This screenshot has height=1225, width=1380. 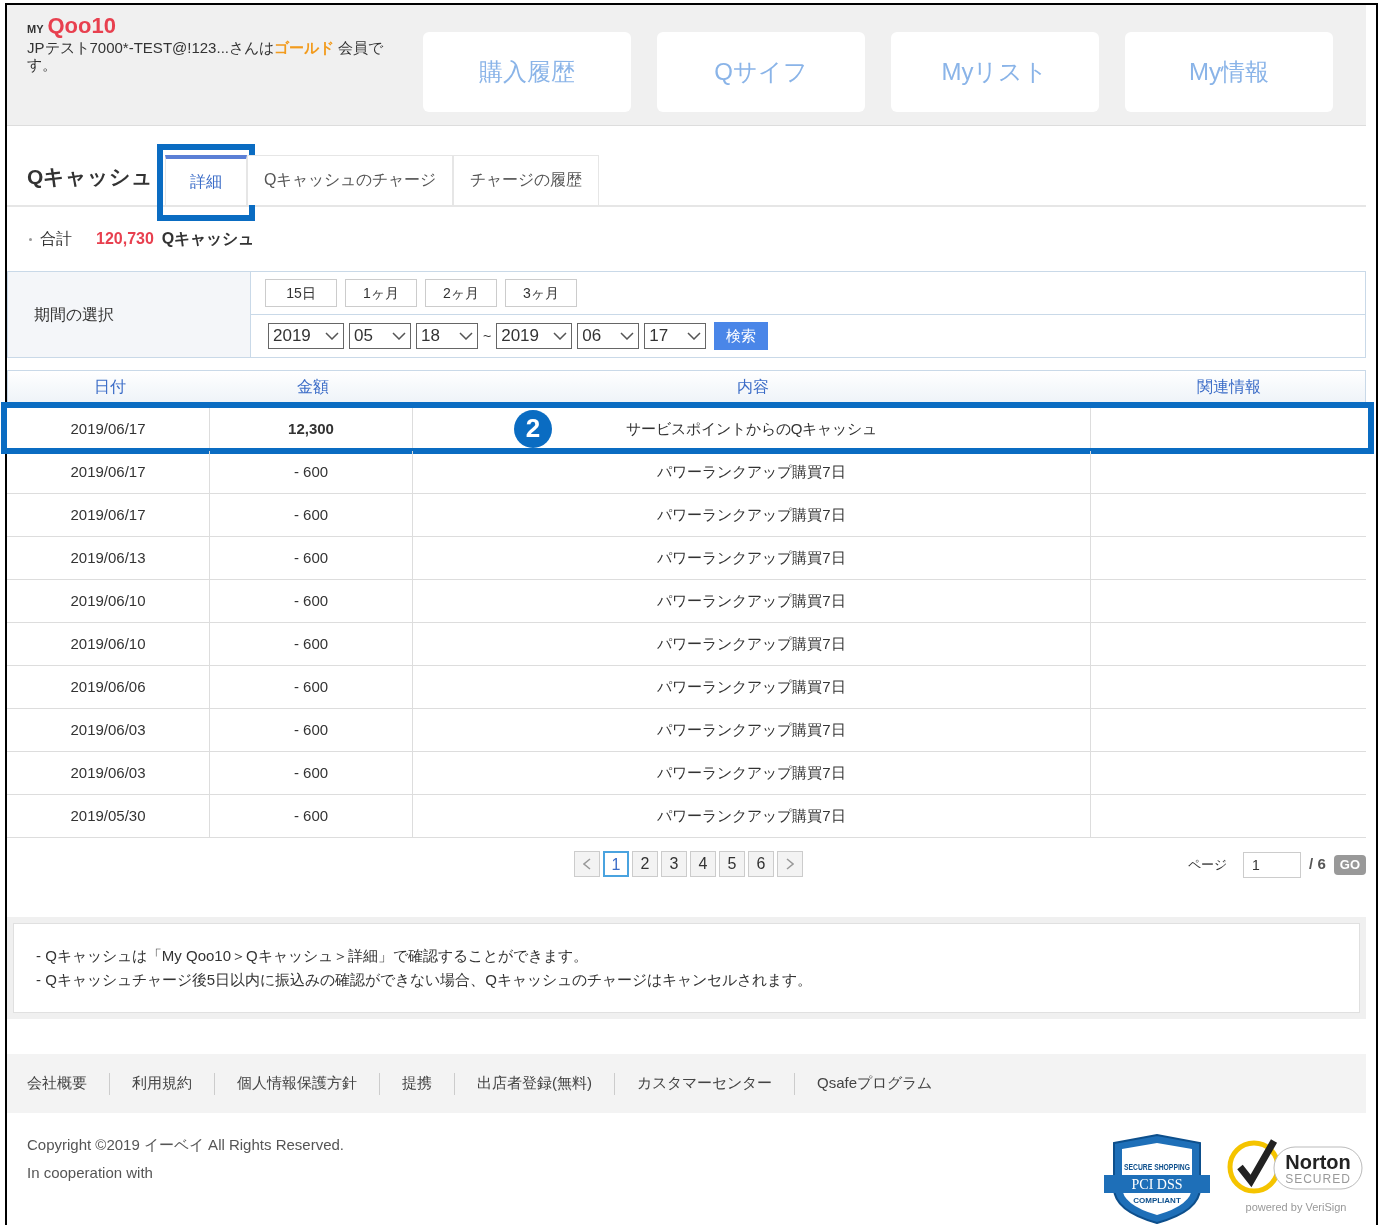 What do you see at coordinates (56, 239) in the screenshot?
I see `total-label: 合計` at bounding box center [56, 239].